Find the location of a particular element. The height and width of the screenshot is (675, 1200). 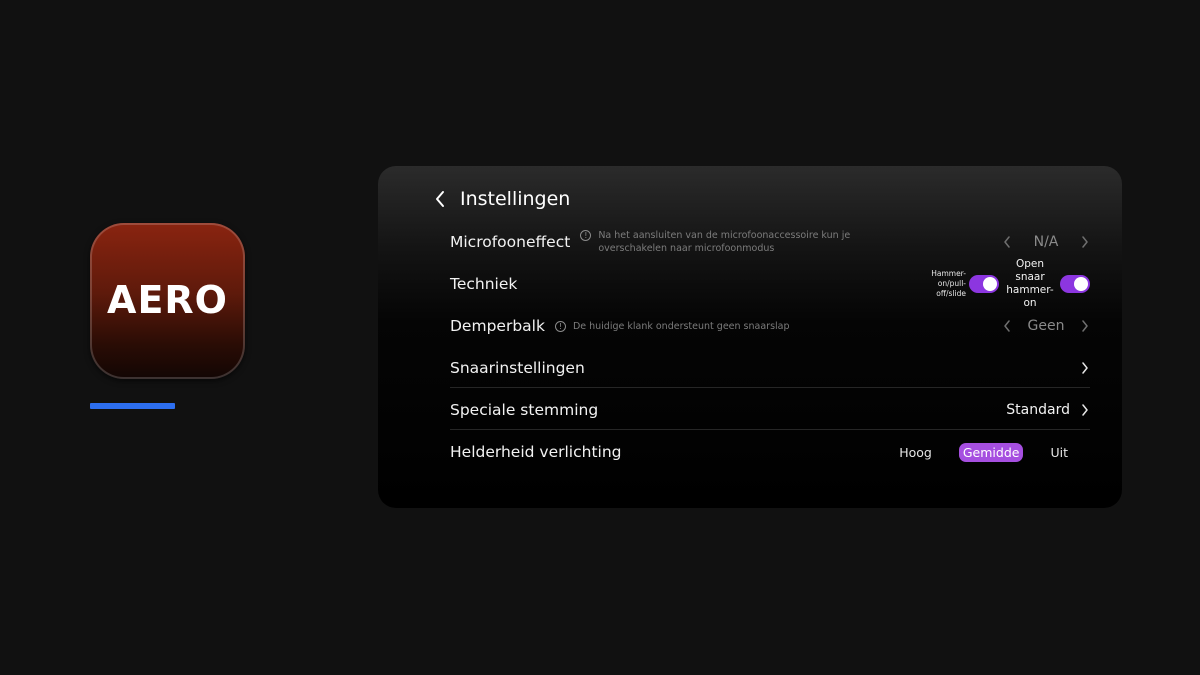

open-snaar-toggle is located at coordinates (1075, 284).